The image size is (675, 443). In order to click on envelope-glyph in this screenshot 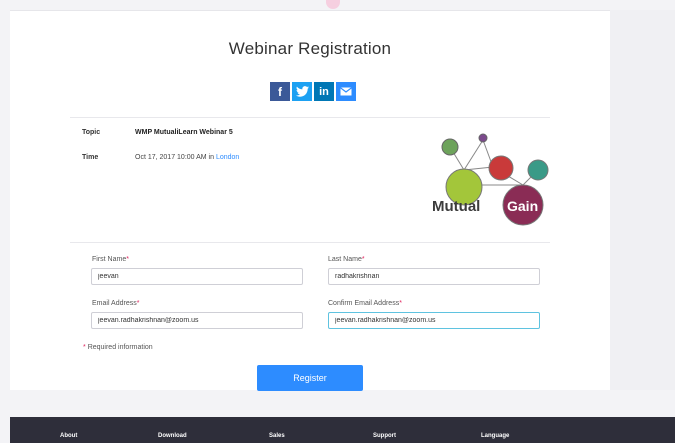, I will do `click(346, 91)`.